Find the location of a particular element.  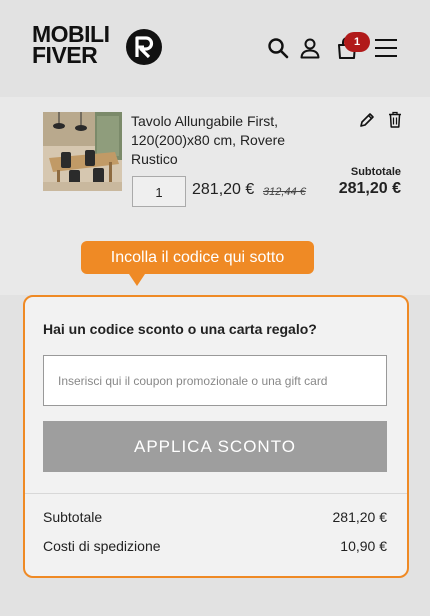

summary-shipping-label: Costi di spedizione is located at coordinates (102, 546).